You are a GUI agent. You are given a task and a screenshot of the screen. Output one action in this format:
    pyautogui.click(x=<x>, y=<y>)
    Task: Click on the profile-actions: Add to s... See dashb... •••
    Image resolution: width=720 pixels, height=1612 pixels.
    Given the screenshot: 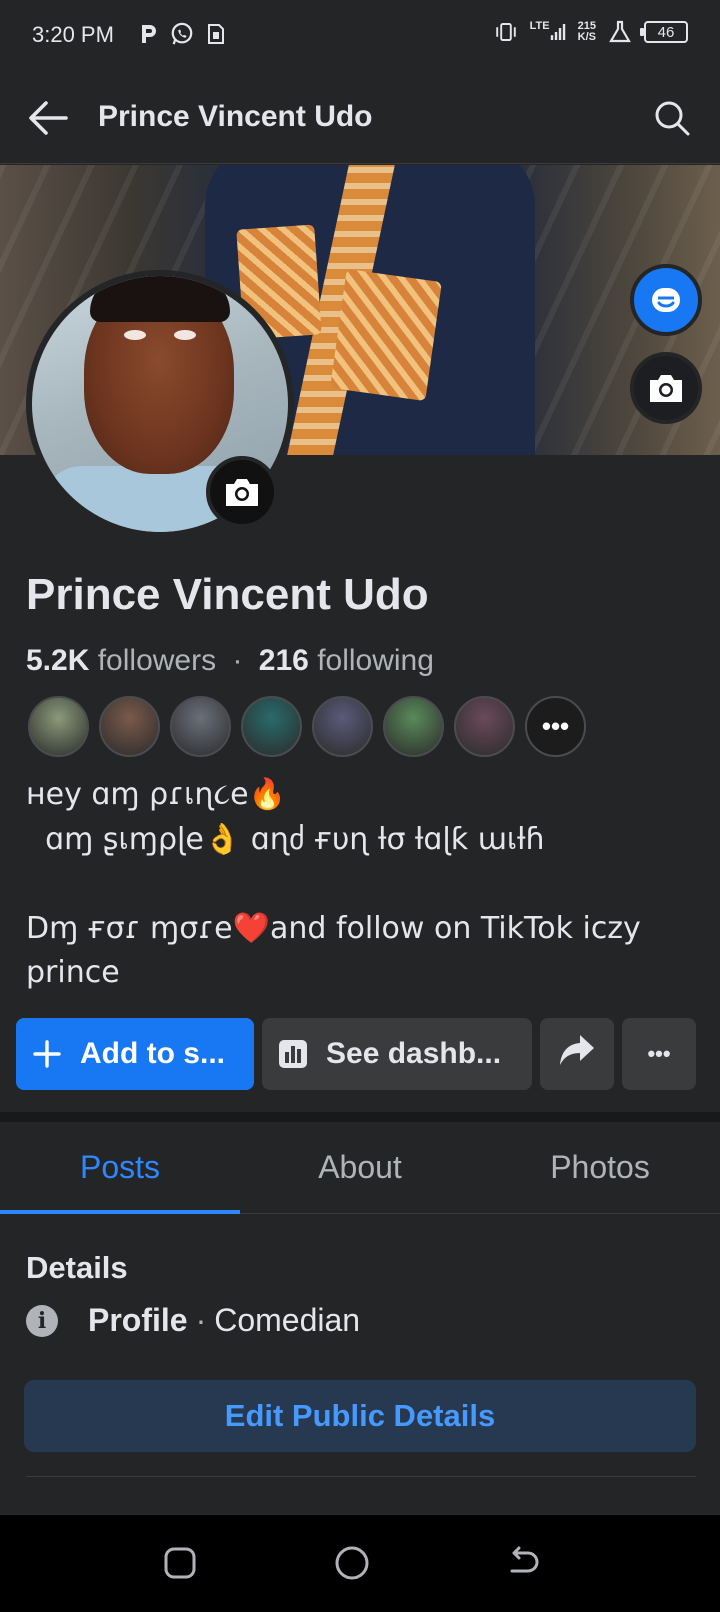 What is the action you would take?
    pyautogui.click(x=356, y=1054)
    